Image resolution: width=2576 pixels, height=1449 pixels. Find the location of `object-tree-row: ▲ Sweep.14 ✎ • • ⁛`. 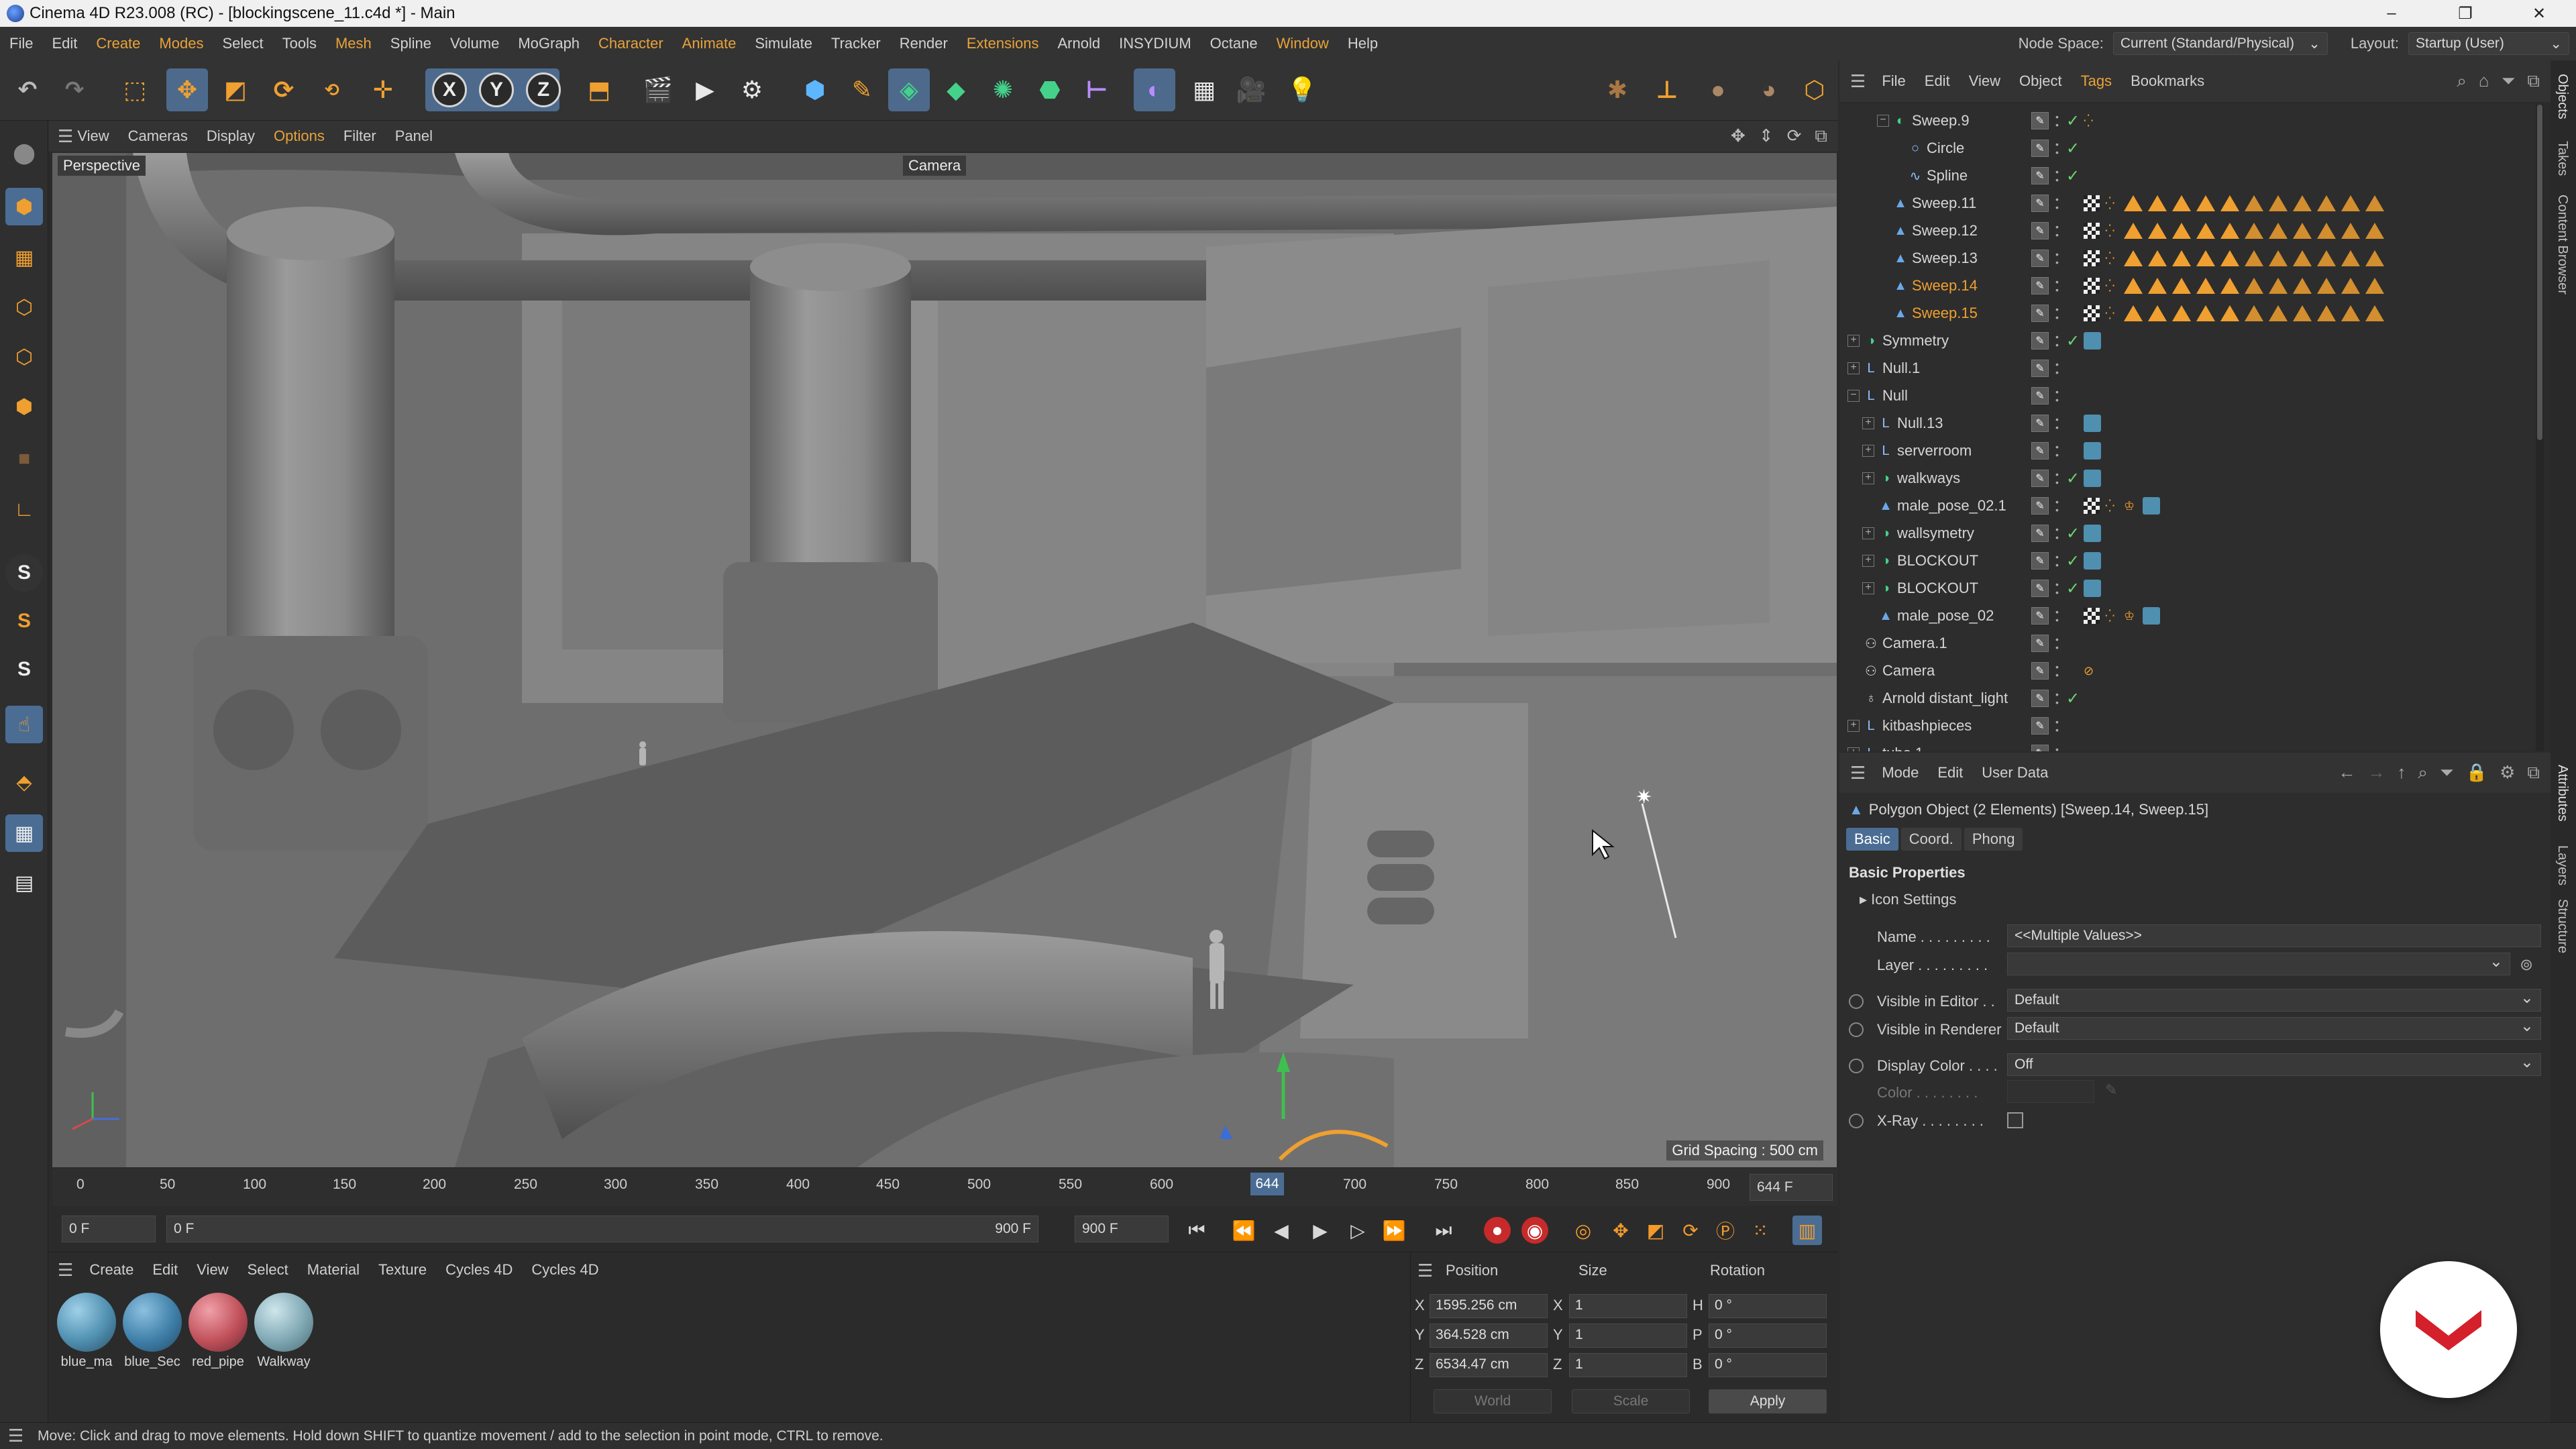

object-tree-row: ▲ Sweep.14 ✎ • • ⁛ is located at coordinates (2188, 285).